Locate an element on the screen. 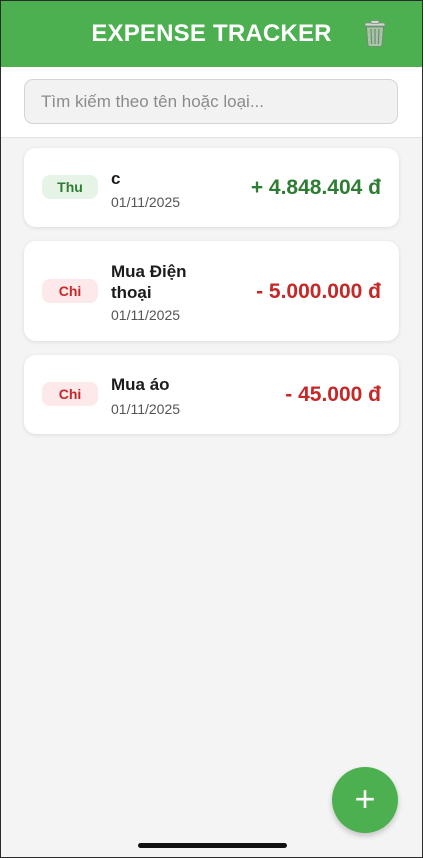  search-bar is located at coordinates (211, 102).